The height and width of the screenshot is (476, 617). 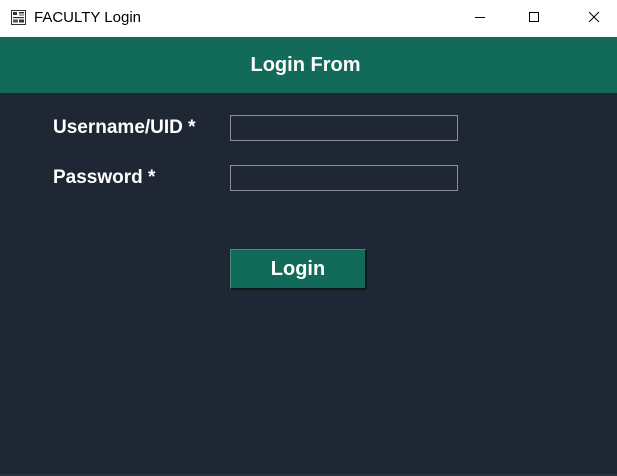 I want to click on page-title: Login From, so click(x=305, y=64).